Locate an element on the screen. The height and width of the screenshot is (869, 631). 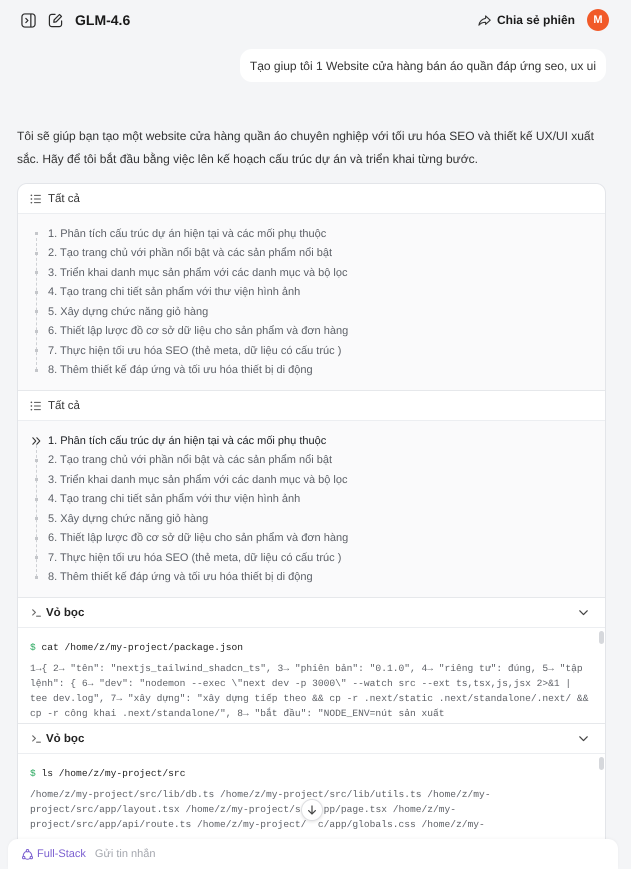
output-text: pp/page.tsx /home/z/my- is located at coordinates (390, 809).